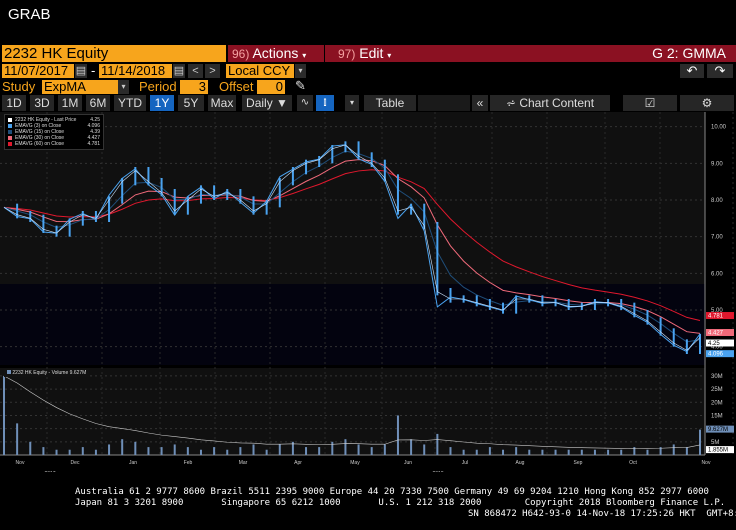 Image resolution: width=736 pixels, height=530 pixels. Describe the element at coordinates (212, 71) in the screenshot. I see `next-period-button: >` at that location.